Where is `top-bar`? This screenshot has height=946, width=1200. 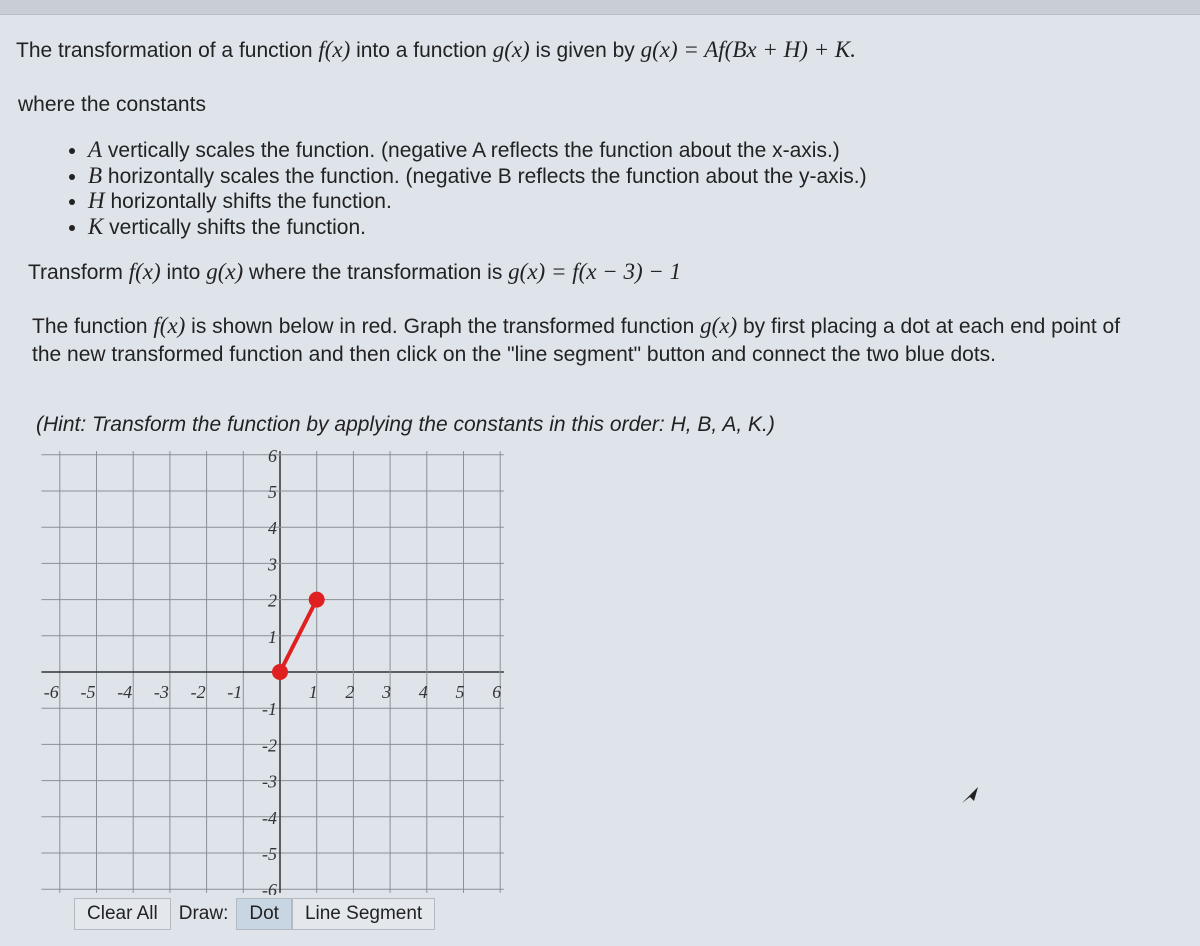 top-bar is located at coordinates (600, 7).